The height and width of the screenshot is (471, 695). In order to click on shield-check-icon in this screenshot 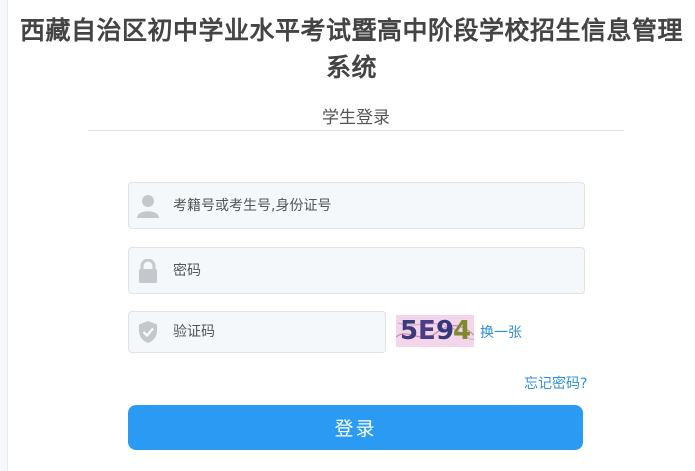, I will do `click(148, 332)`.